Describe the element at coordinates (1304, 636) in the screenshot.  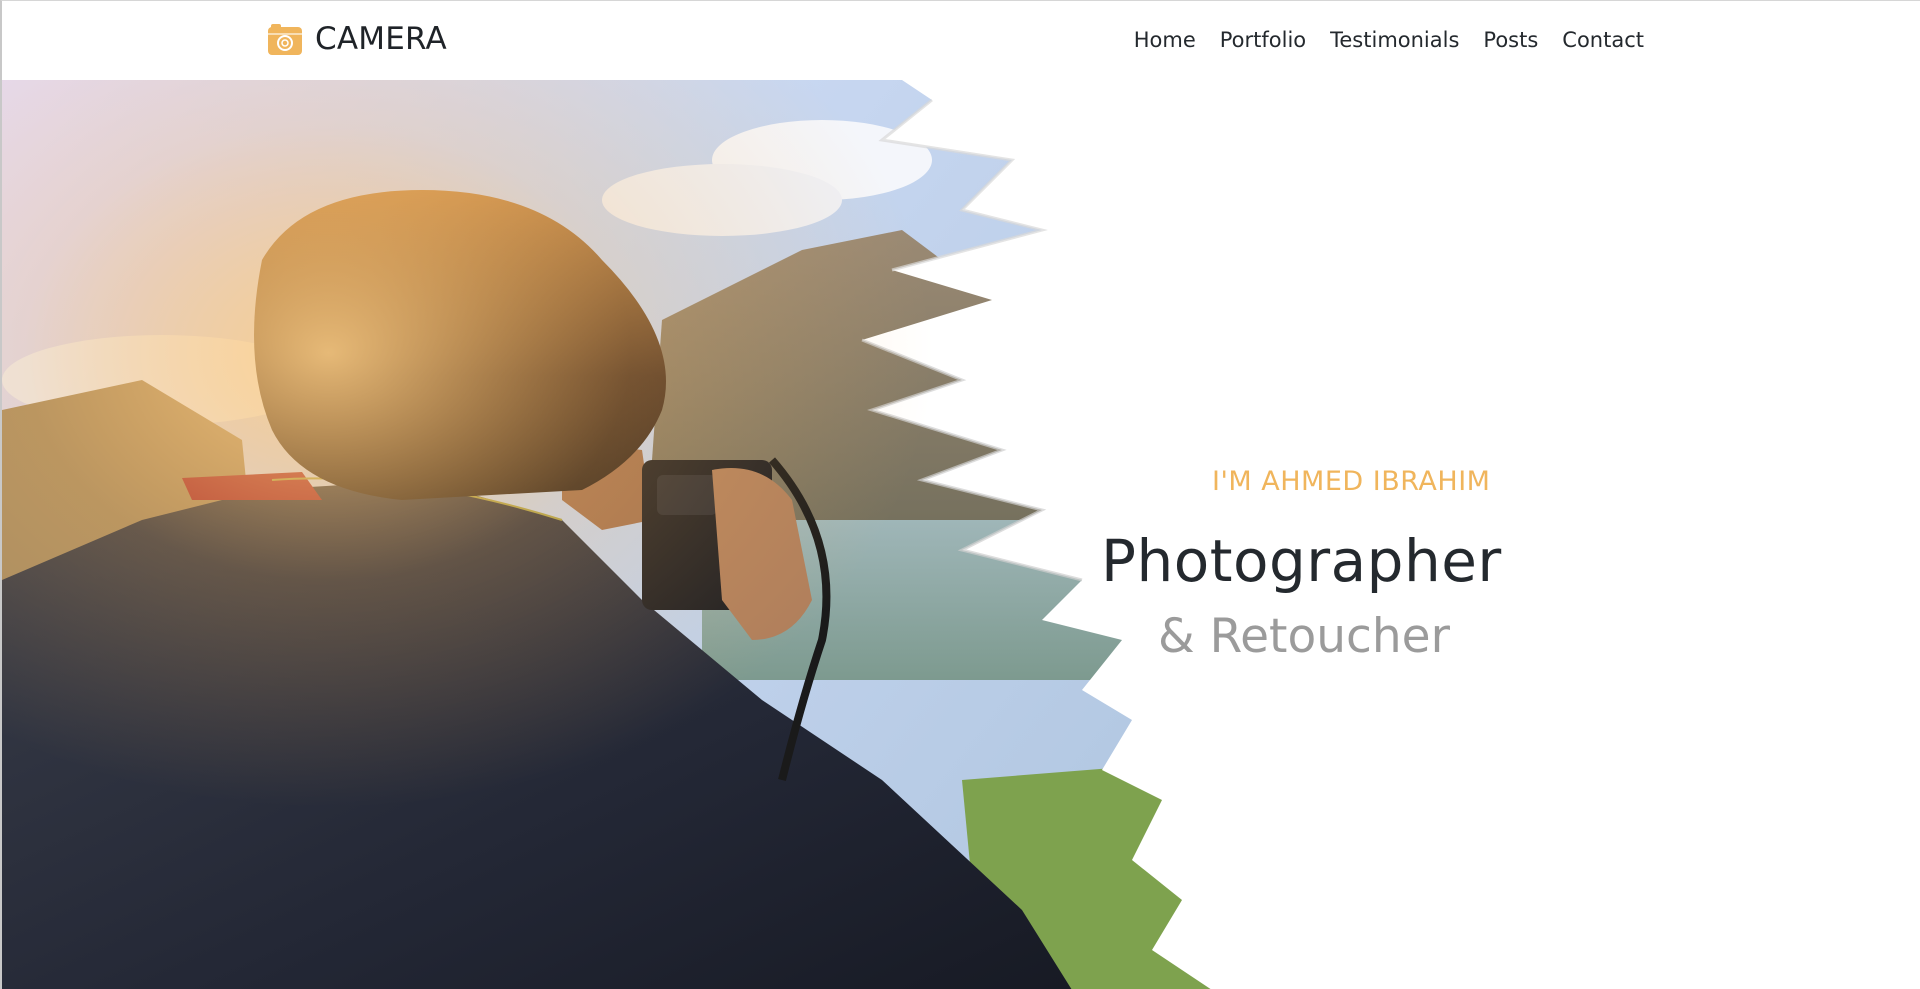
I see `hero-subtitle: & Retoucher` at that location.